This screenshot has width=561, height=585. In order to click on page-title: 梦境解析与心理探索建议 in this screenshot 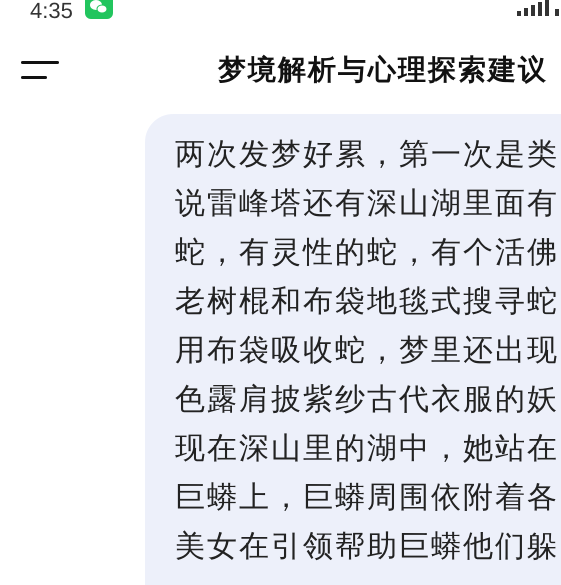, I will do `click(383, 70)`.